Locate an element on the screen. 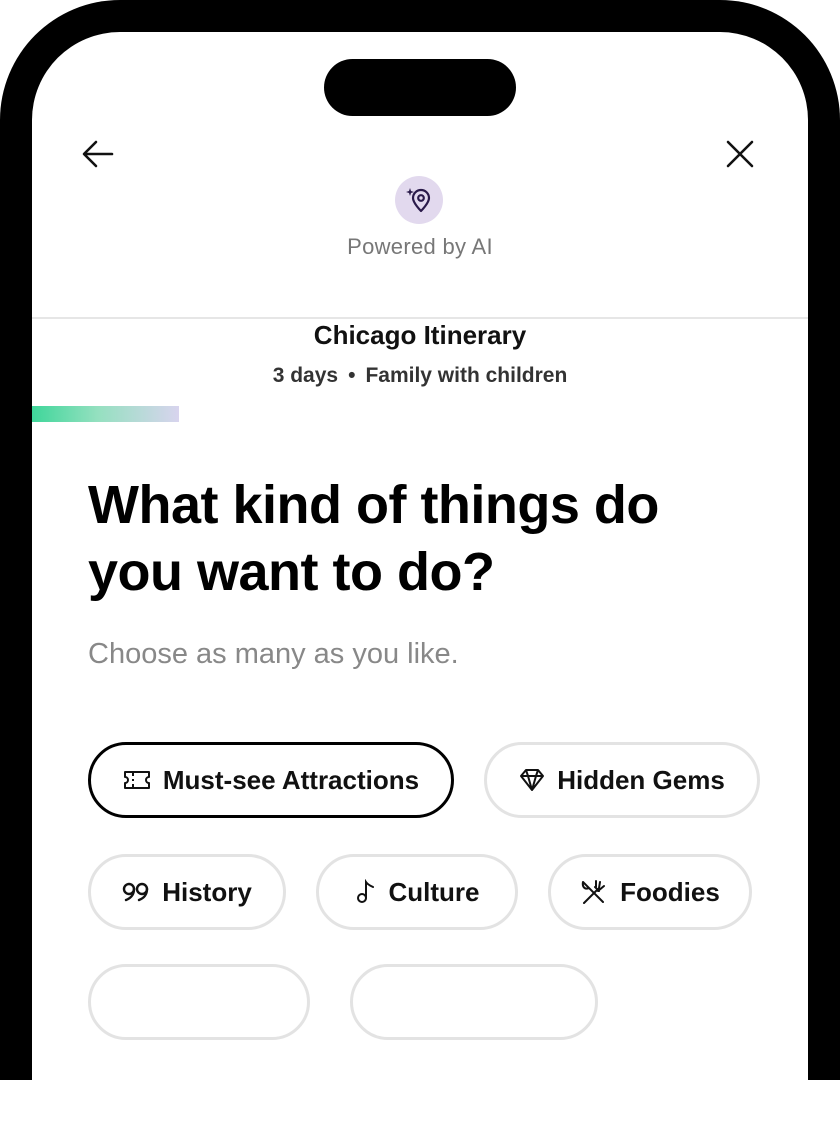 Image resolution: width=840 pixels, height=1132 pixels. utensils-icon is located at coordinates (593, 892).